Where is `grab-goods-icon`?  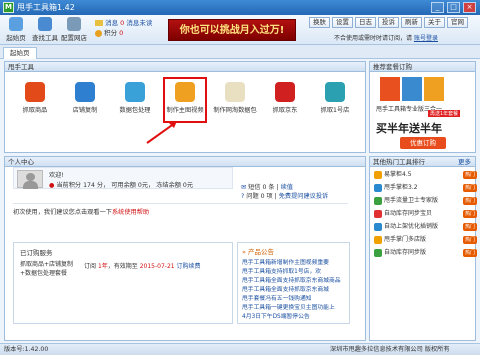 grab-goods-icon is located at coordinates (35, 92).